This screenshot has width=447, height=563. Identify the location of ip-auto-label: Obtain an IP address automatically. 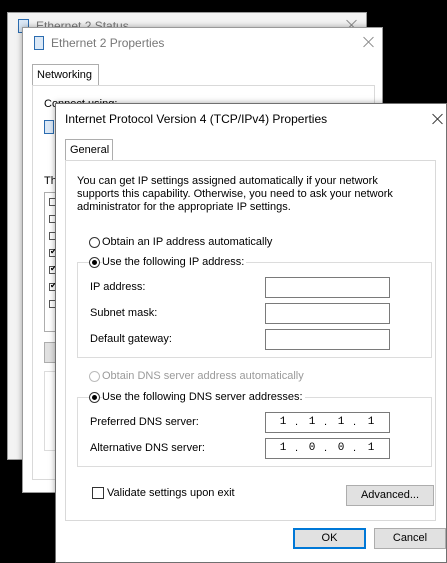
(187, 242).